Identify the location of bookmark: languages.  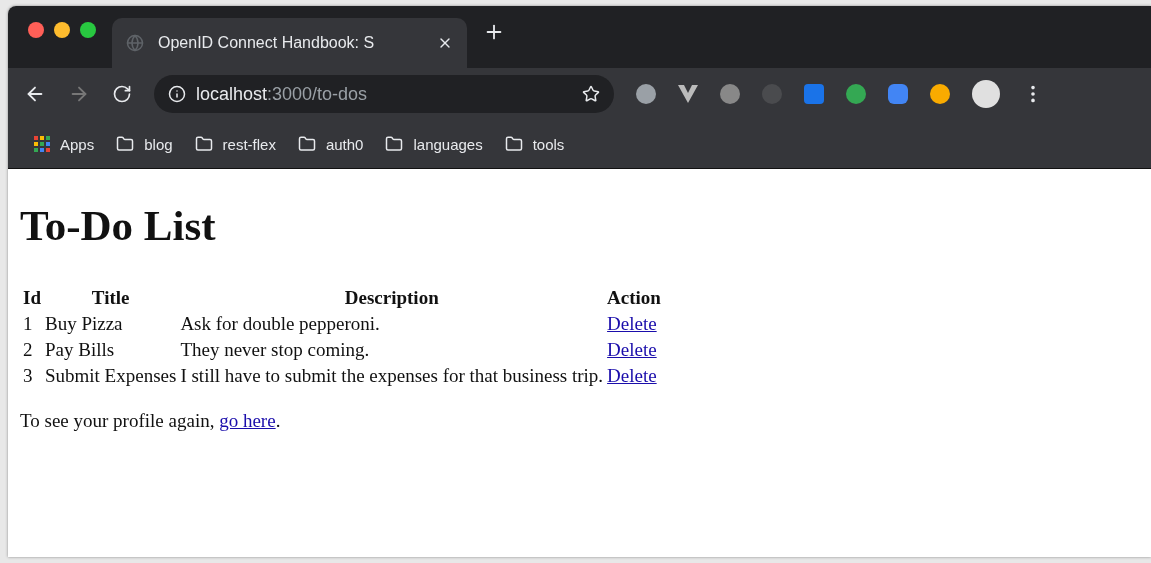
(434, 144).